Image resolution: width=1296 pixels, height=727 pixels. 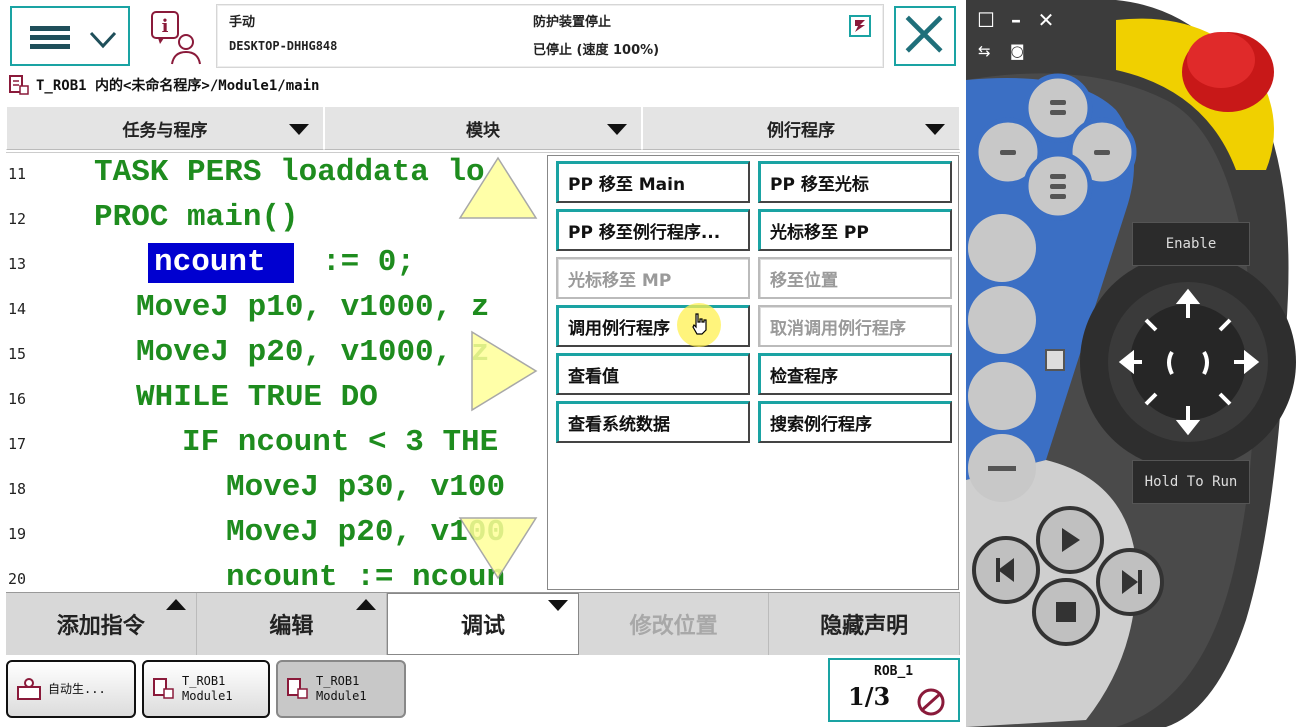 What do you see at coordinates (653, 182) in the screenshot?
I see `pp-to-main-button: PP 移至 Main` at bounding box center [653, 182].